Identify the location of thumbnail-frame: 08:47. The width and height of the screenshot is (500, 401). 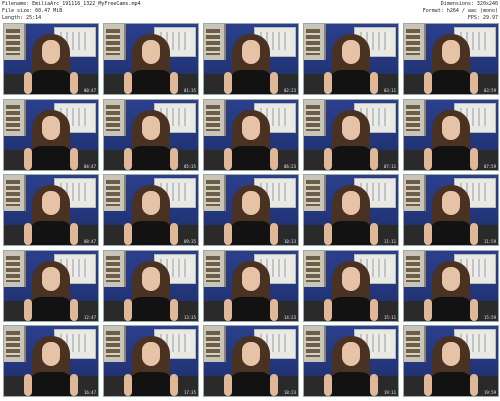
(51, 210).